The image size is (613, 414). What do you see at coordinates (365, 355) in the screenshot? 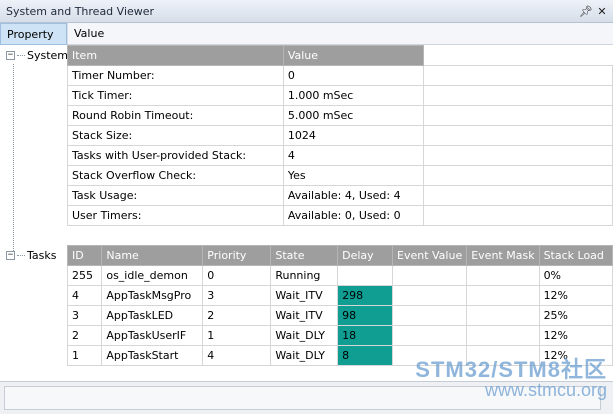
I see `task-delay: 8` at bounding box center [365, 355].